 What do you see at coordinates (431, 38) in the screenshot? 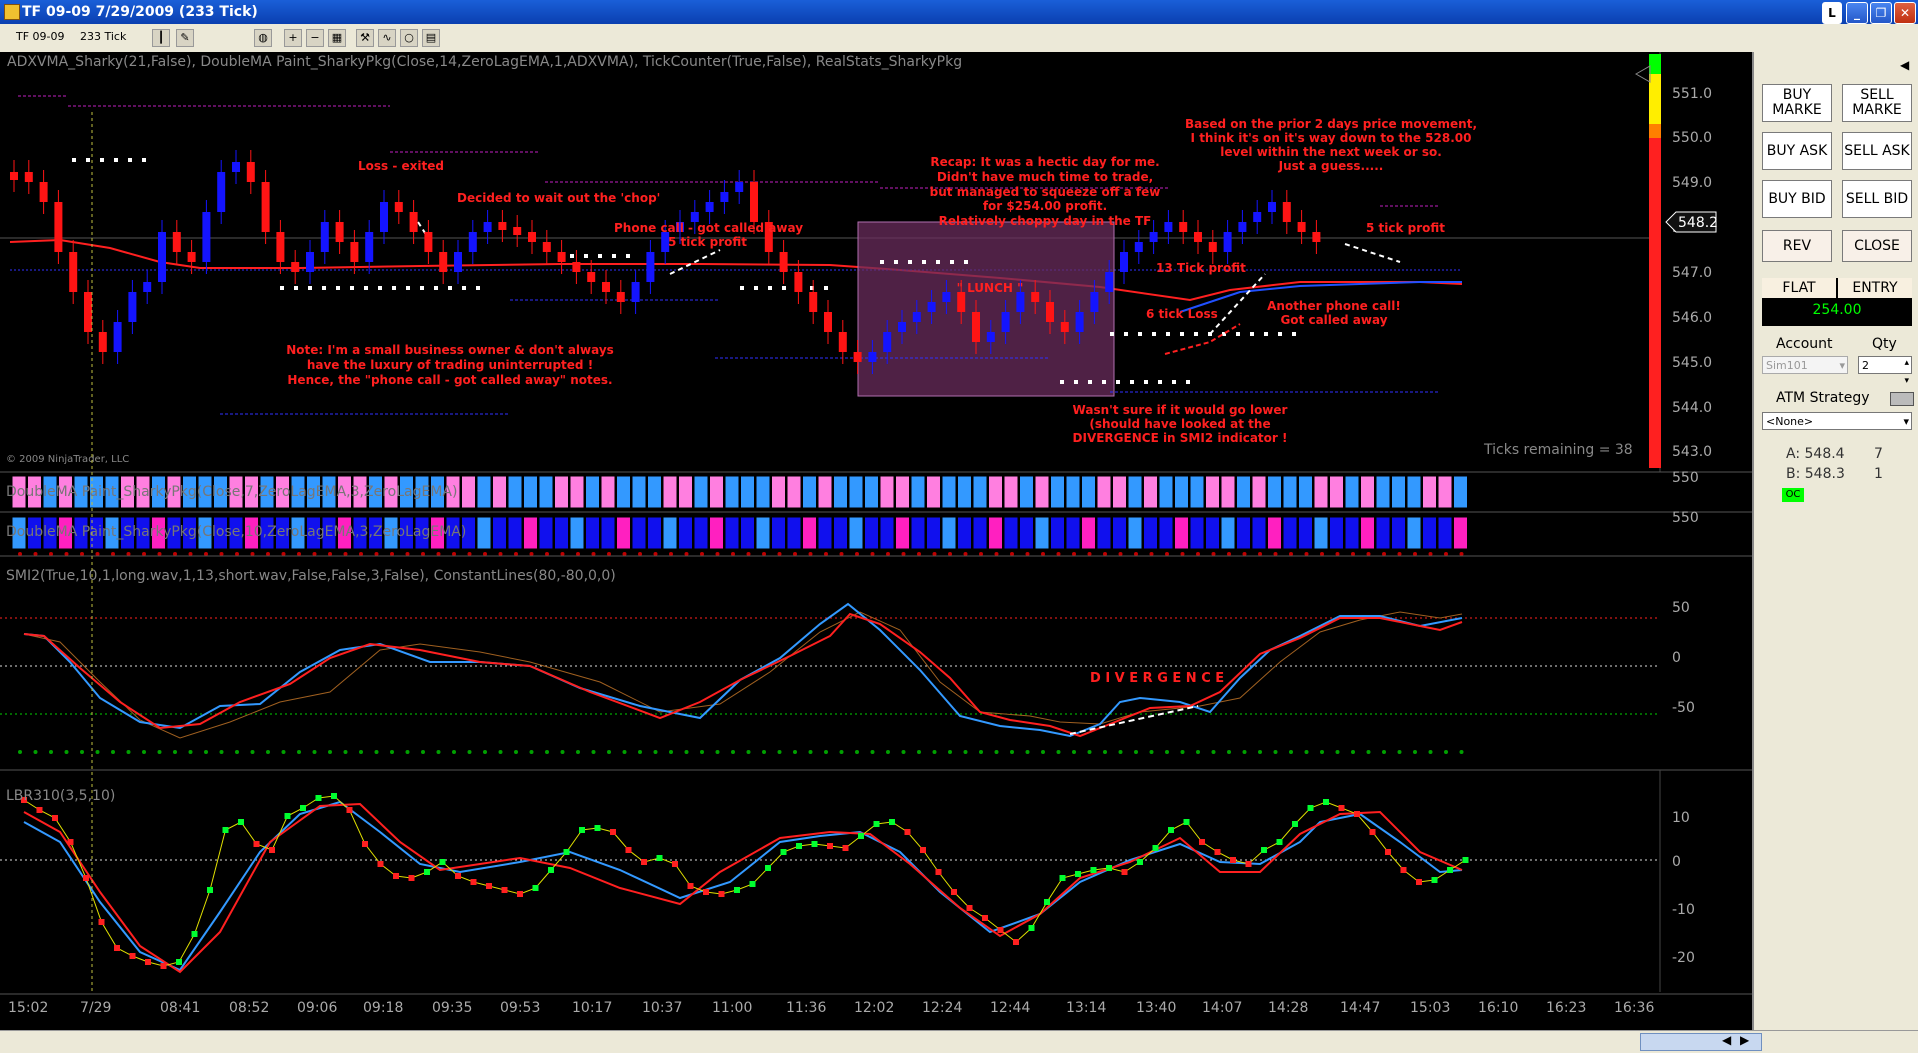
I see `order-tab-icon: ▤` at bounding box center [431, 38].